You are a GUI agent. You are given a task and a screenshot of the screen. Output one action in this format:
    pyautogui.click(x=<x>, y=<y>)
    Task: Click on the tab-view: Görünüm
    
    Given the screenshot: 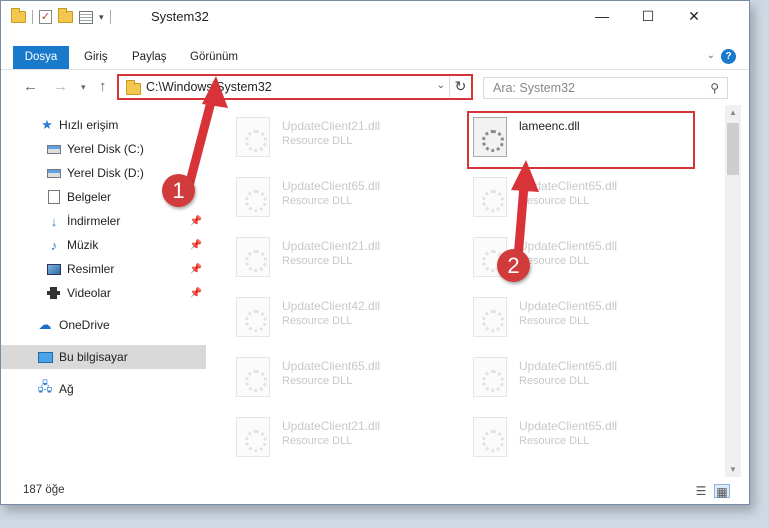 What is the action you would take?
    pyautogui.click(x=214, y=57)
    